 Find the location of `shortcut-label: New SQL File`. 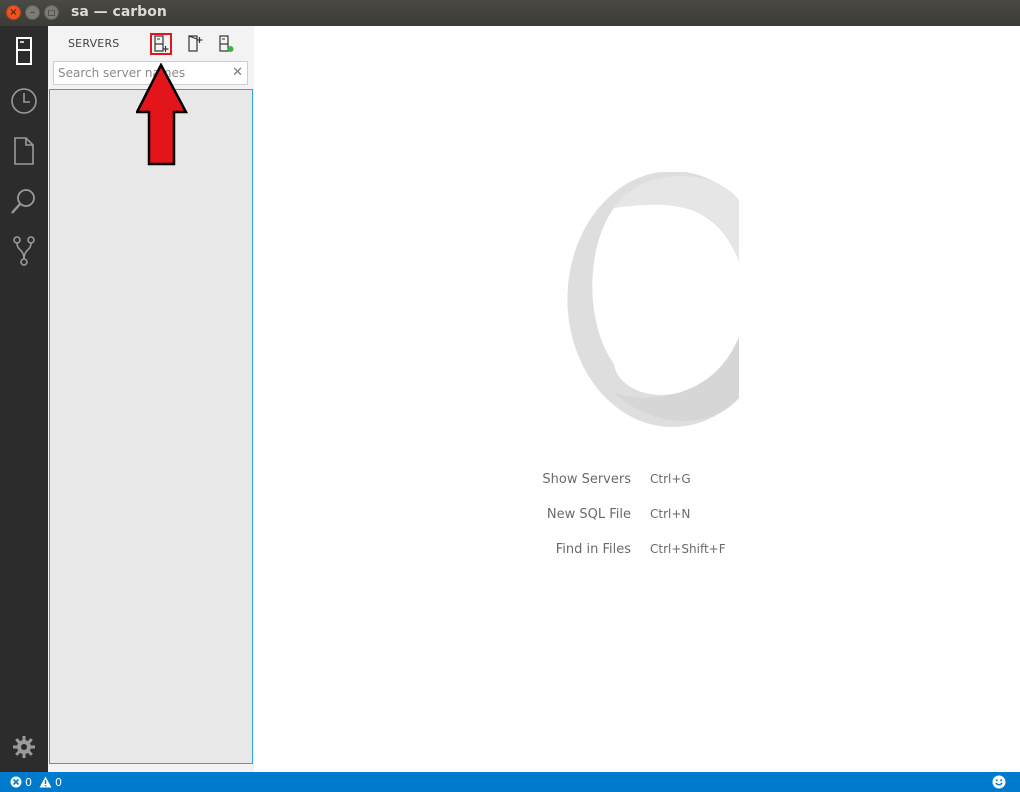

shortcut-label: New SQL File is located at coordinates (551, 514).